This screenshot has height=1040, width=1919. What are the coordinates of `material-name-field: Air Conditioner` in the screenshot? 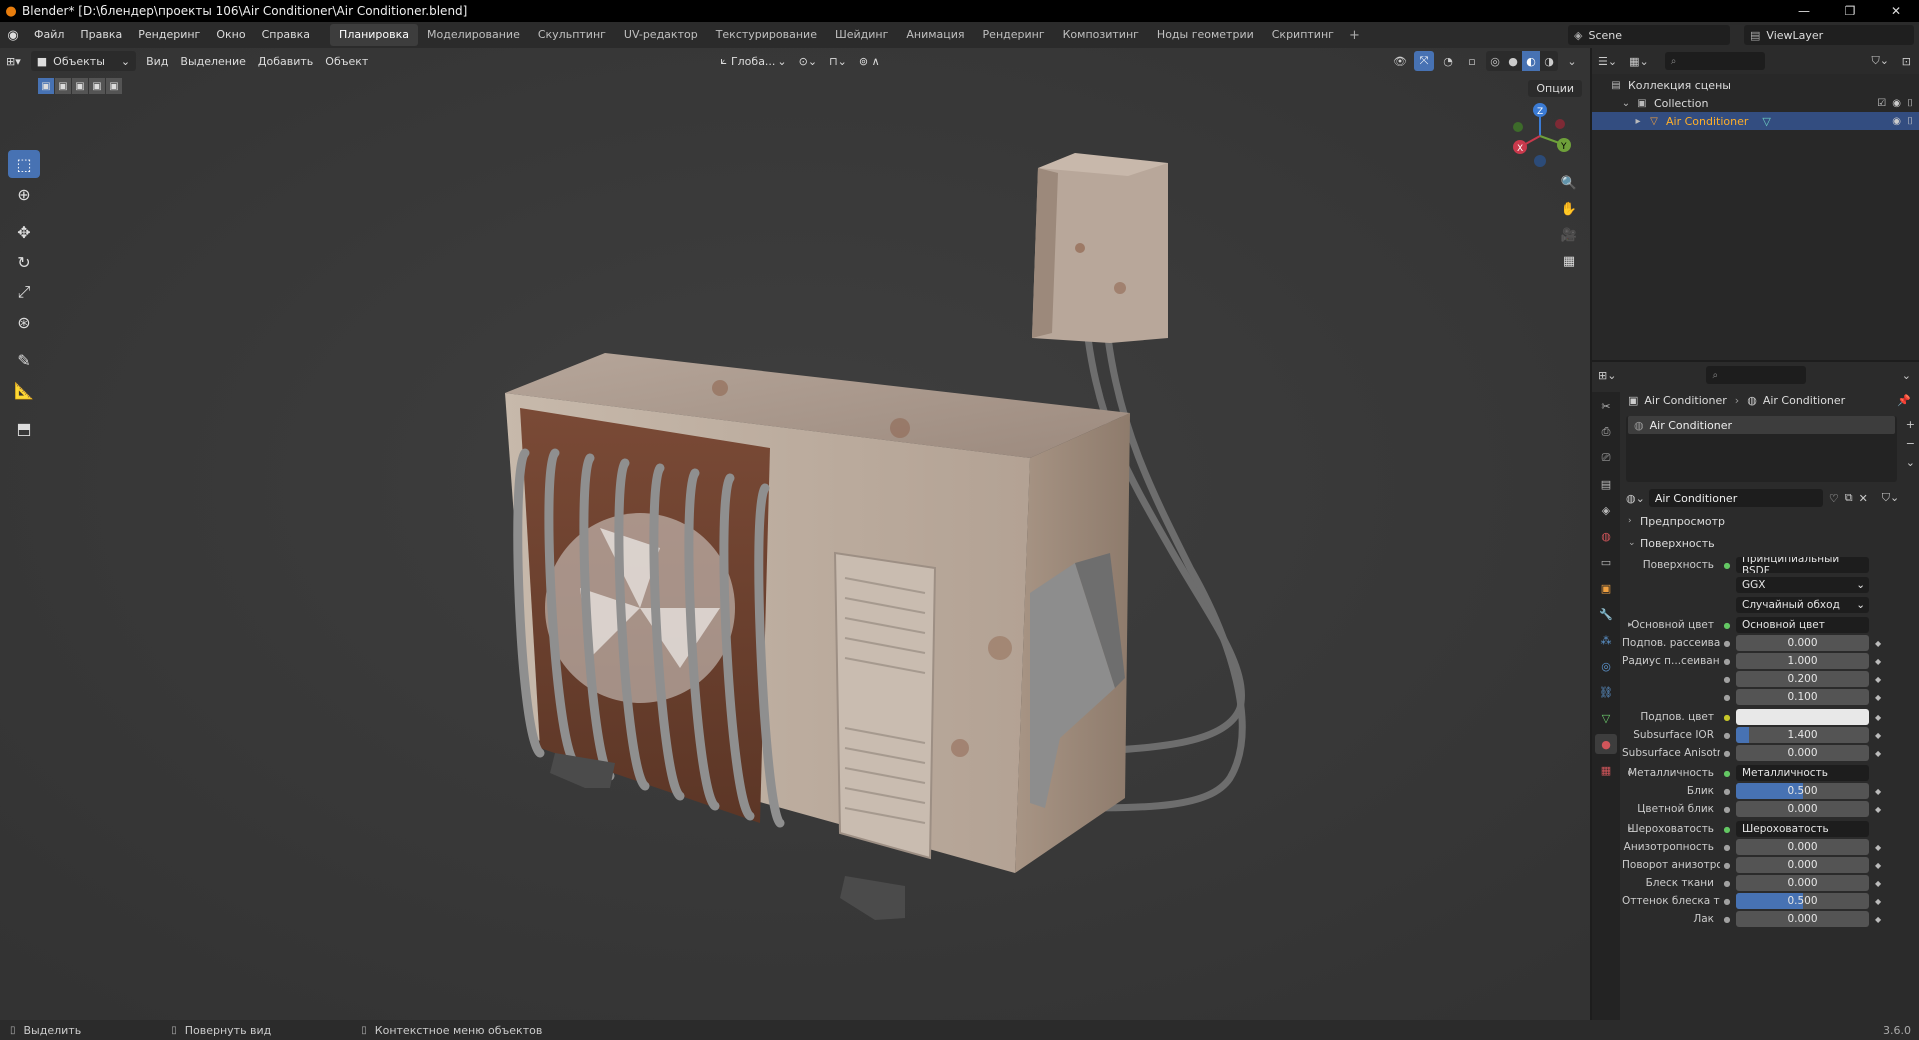 It's located at (1735, 498).